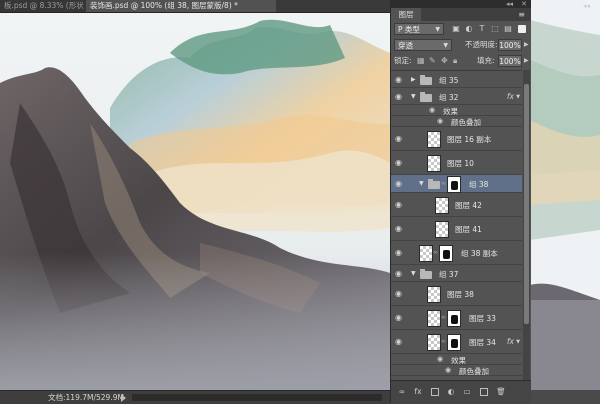 Image resolution: width=600 pixels, height=404 pixels. I want to click on fill-input: 100%, so click(510, 61).